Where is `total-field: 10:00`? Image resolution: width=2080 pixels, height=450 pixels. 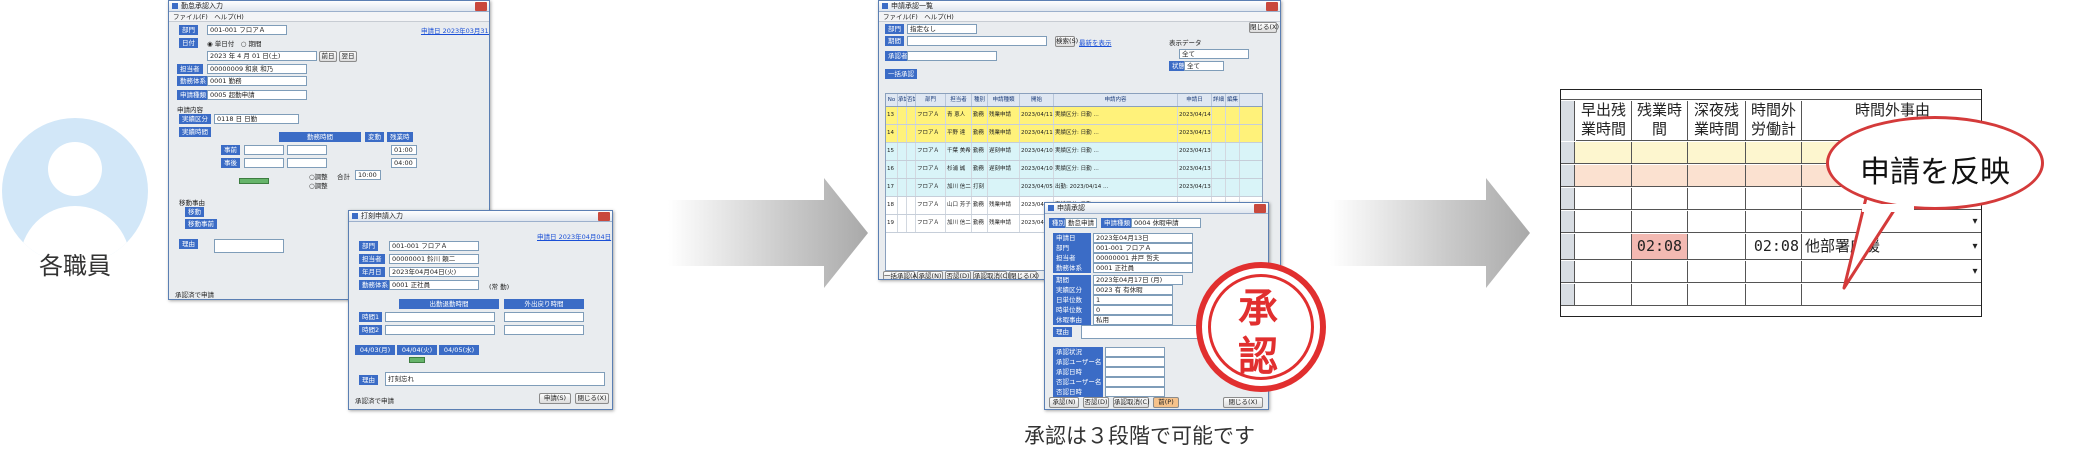
total-field: 10:00 is located at coordinates (368, 175).